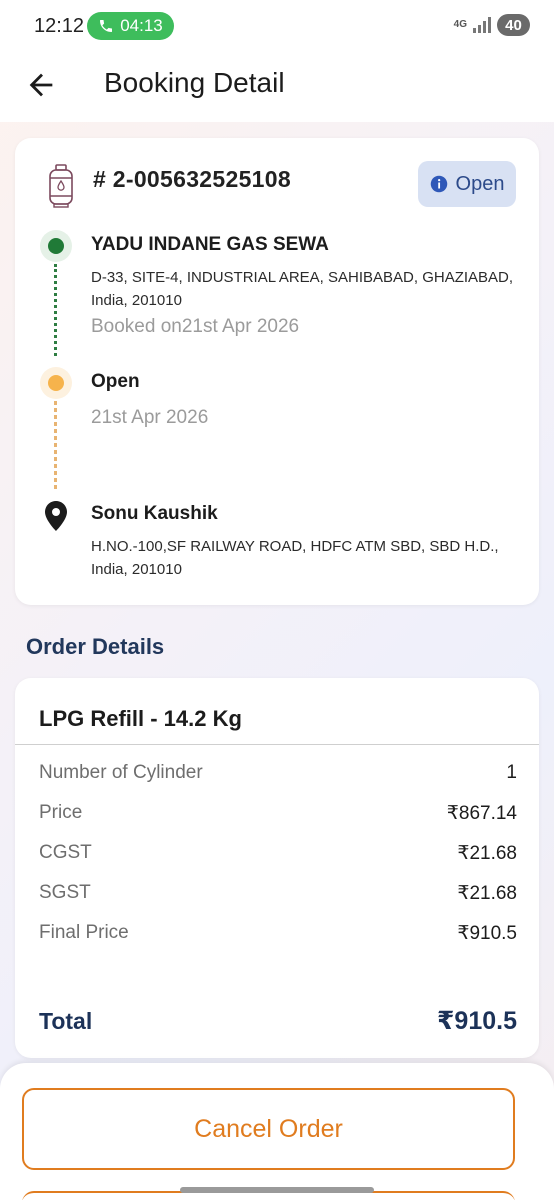 This screenshot has height=1200, width=554. Describe the element at coordinates (59, 26) in the screenshot. I see `status-time: 12:12` at that location.